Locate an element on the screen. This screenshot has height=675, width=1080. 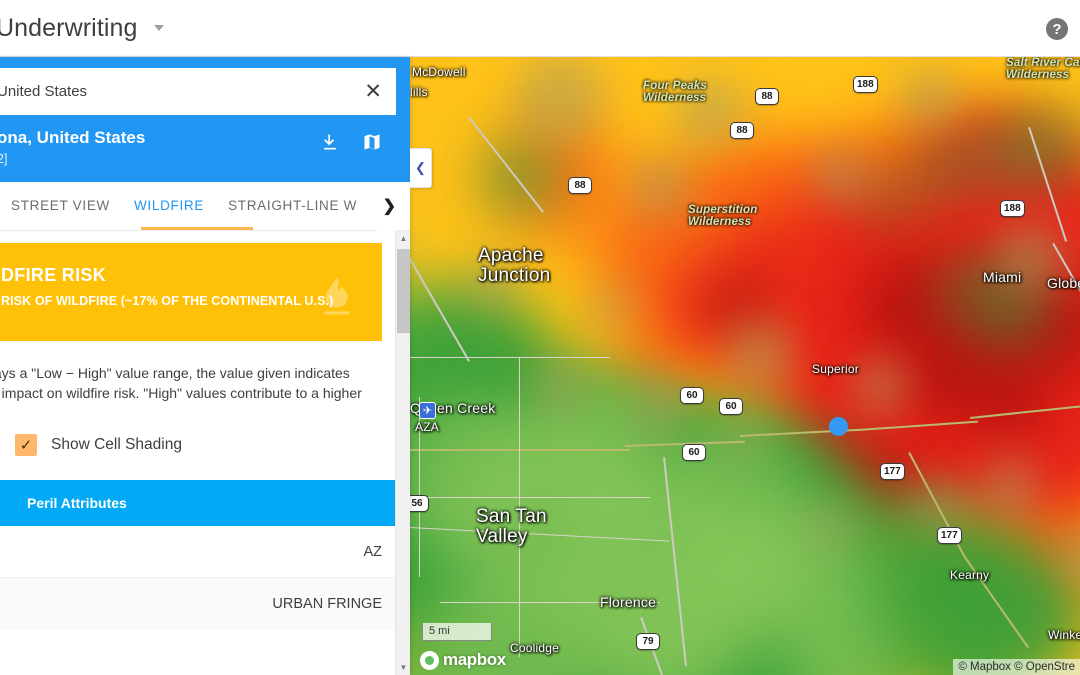
map-label: Coolidge is located at coordinates (534, 648).